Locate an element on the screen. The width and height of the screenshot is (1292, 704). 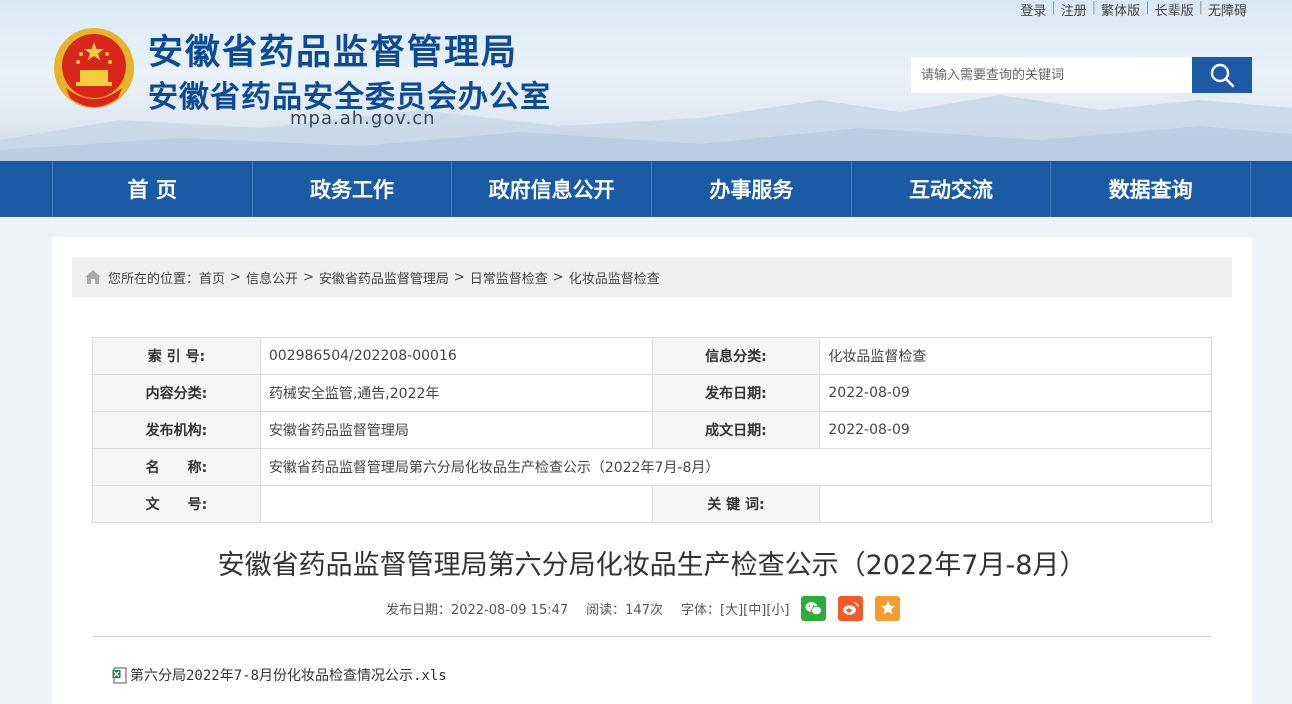
excel-file-icon is located at coordinates (119, 675).